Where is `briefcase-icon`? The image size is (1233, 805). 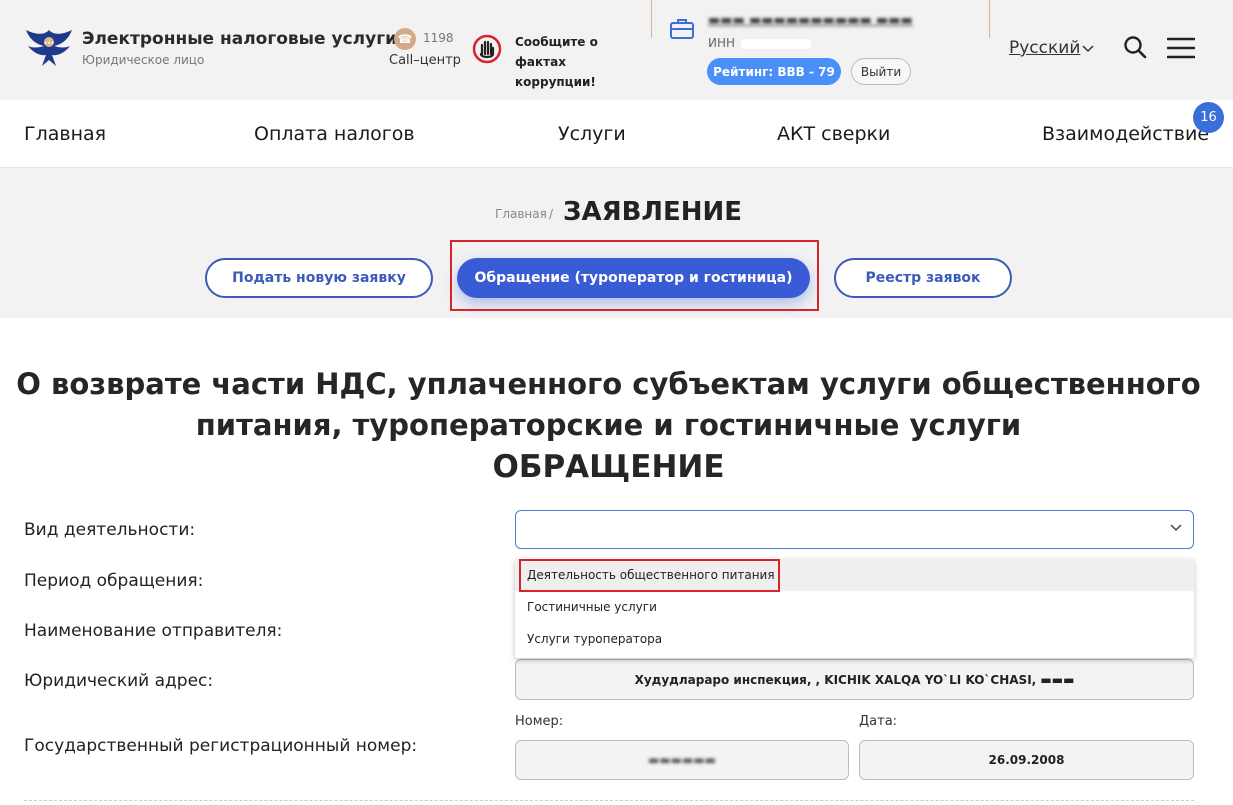
briefcase-icon is located at coordinates (682, 29).